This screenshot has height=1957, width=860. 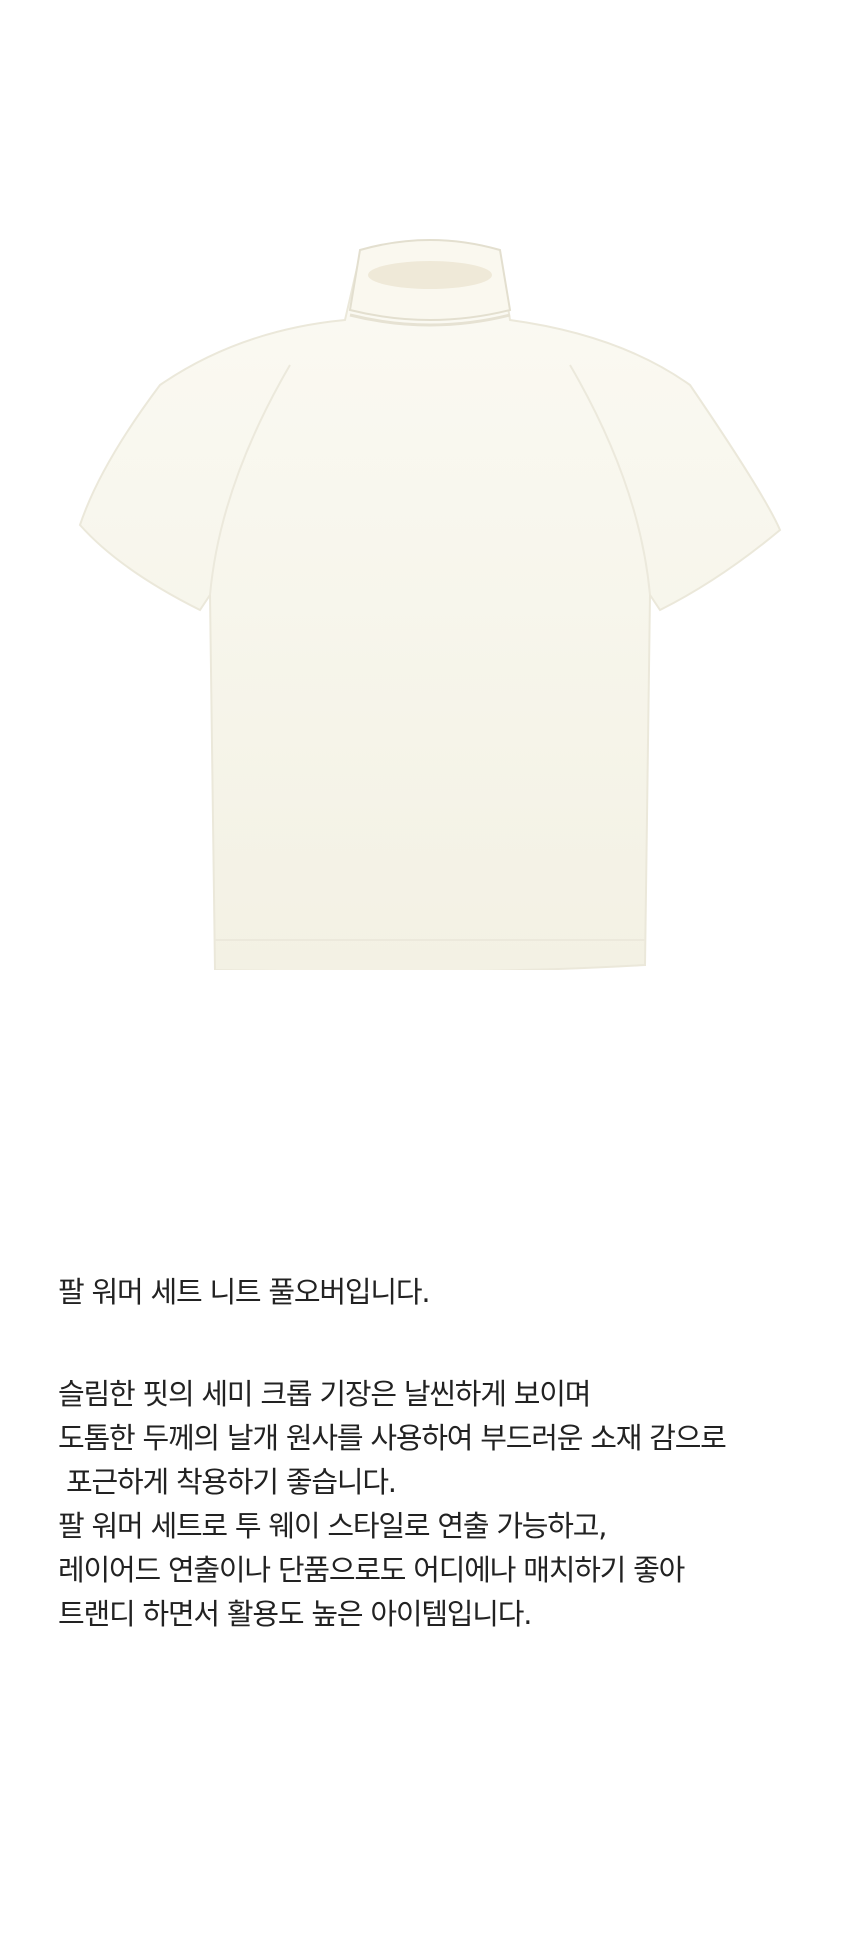 What do you see at coordinates (295, 1614) in the screenshot?
I see `description-line: 트랜디 하면서 활용도 높은 아이템입니다.` at bounding box center [295, 1614].